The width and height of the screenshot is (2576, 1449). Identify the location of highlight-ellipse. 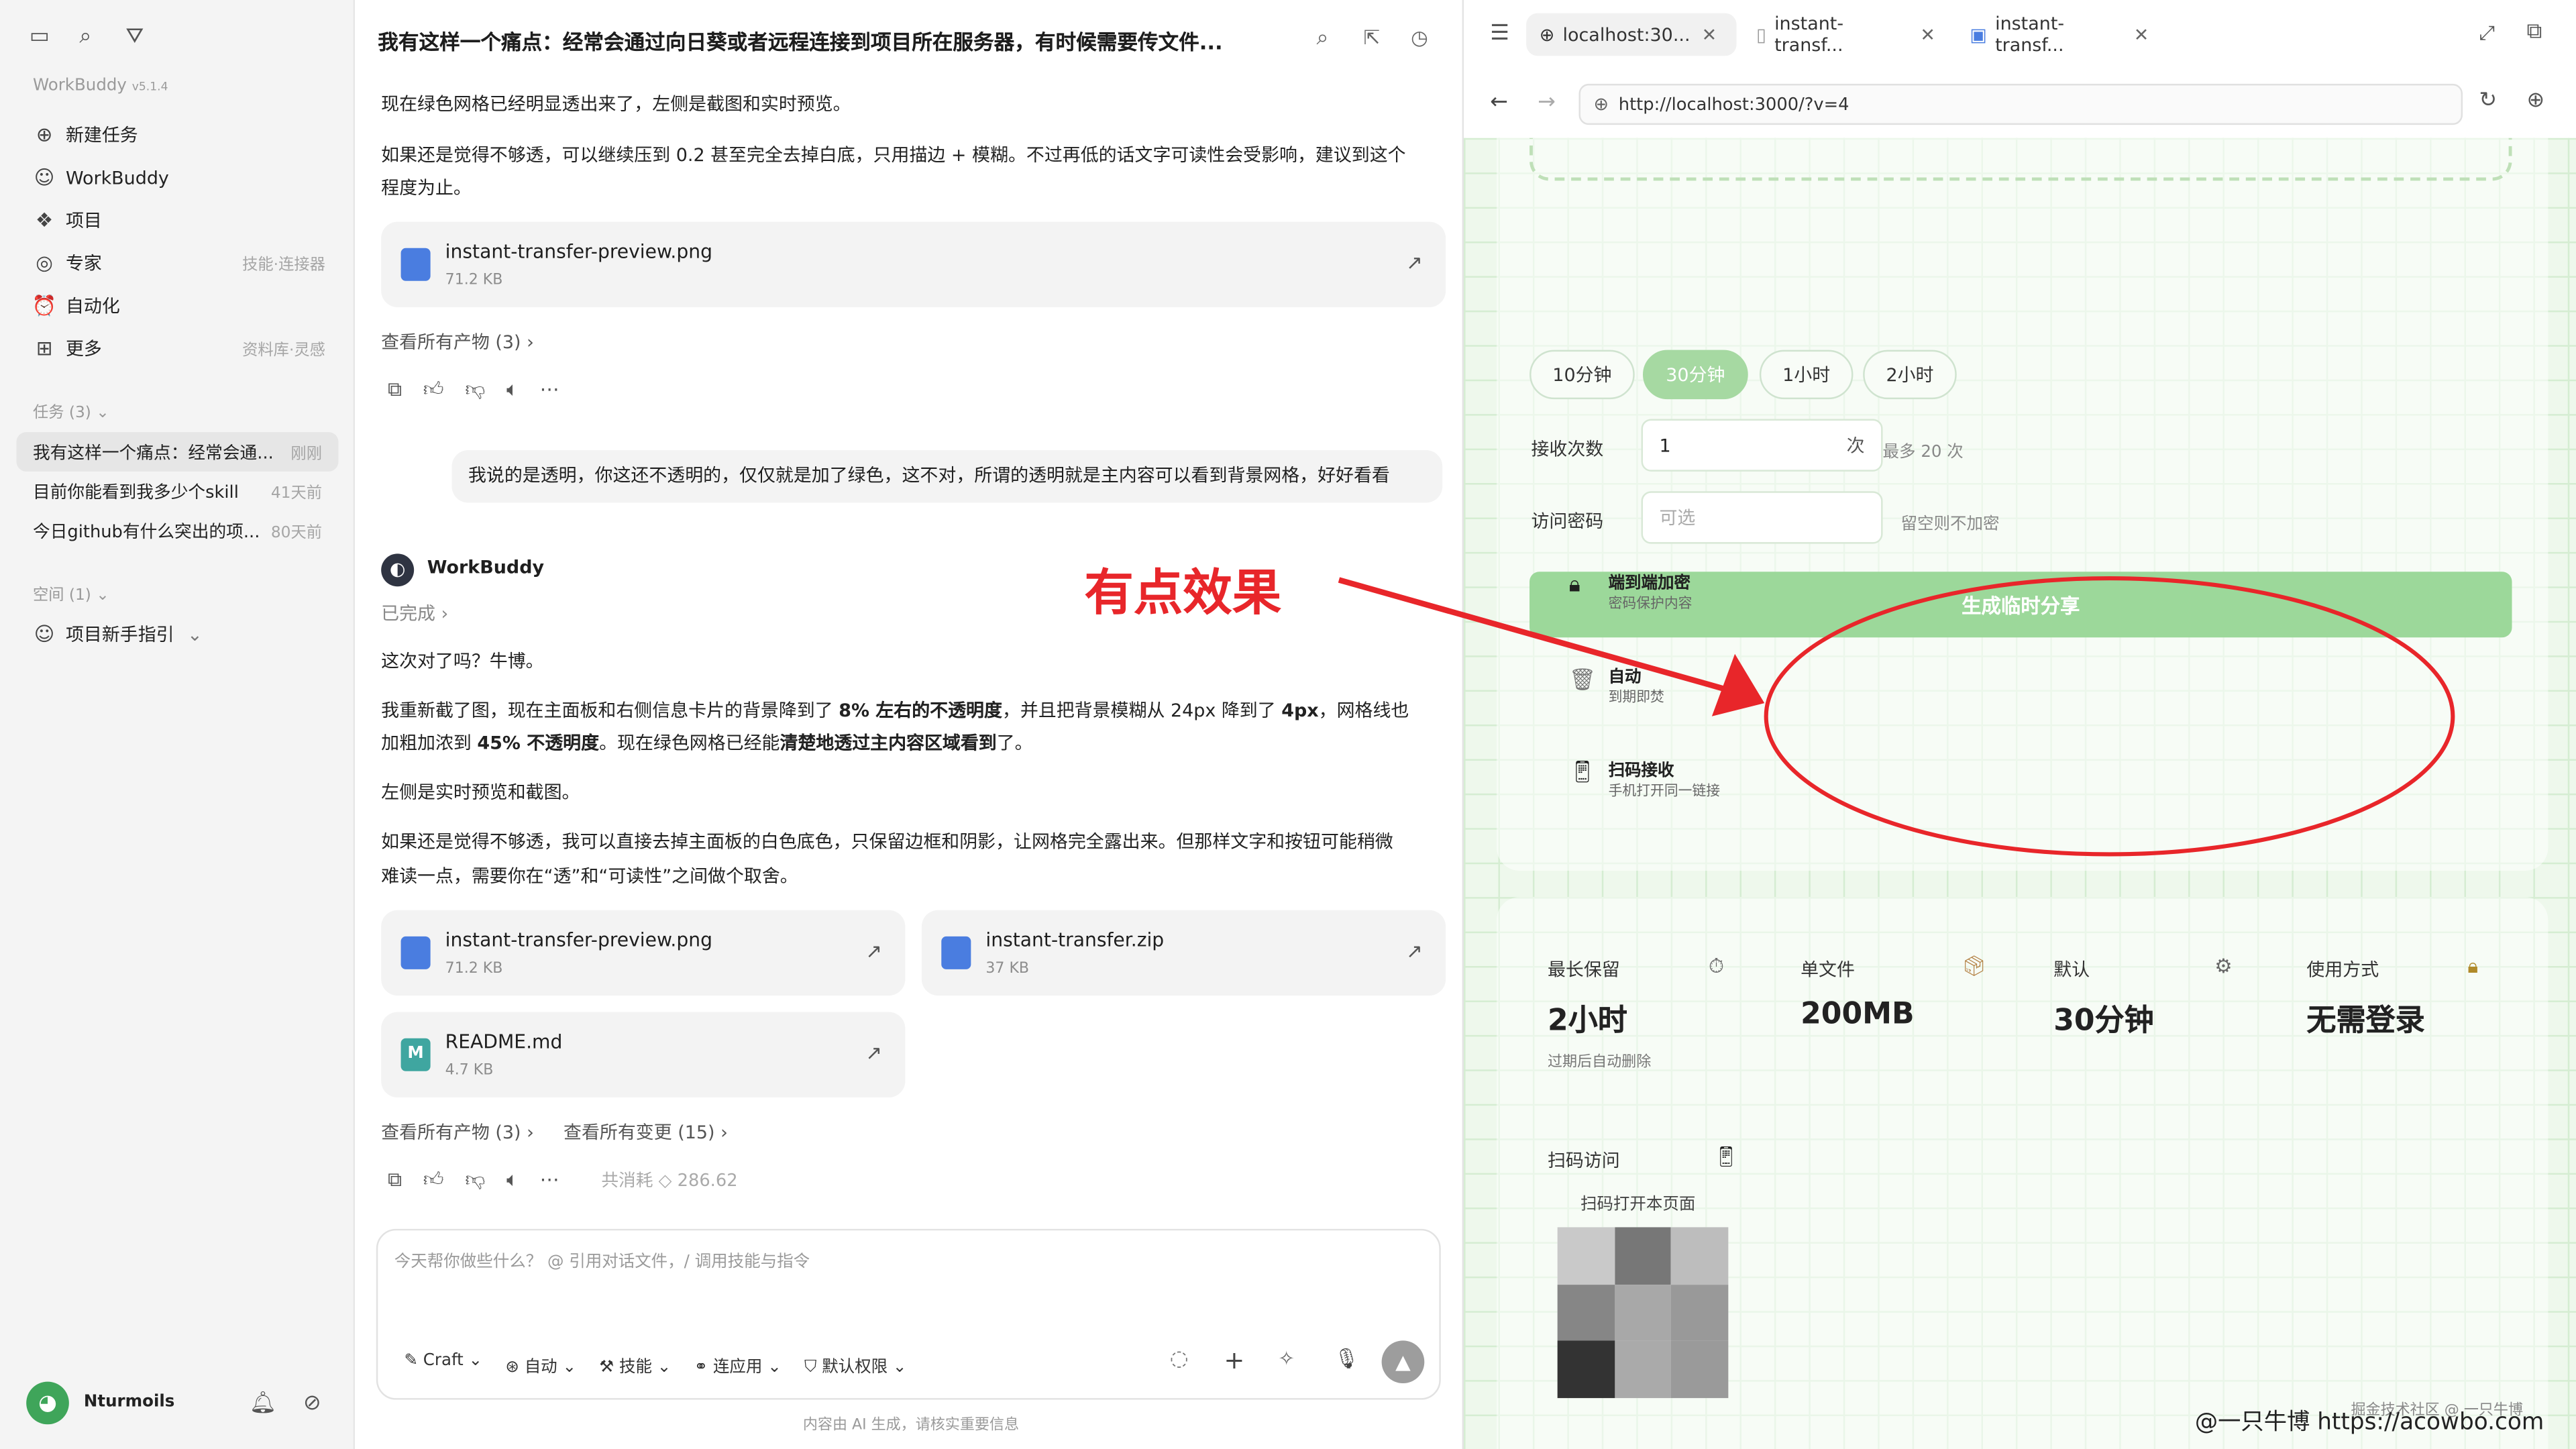
(2109, 716).